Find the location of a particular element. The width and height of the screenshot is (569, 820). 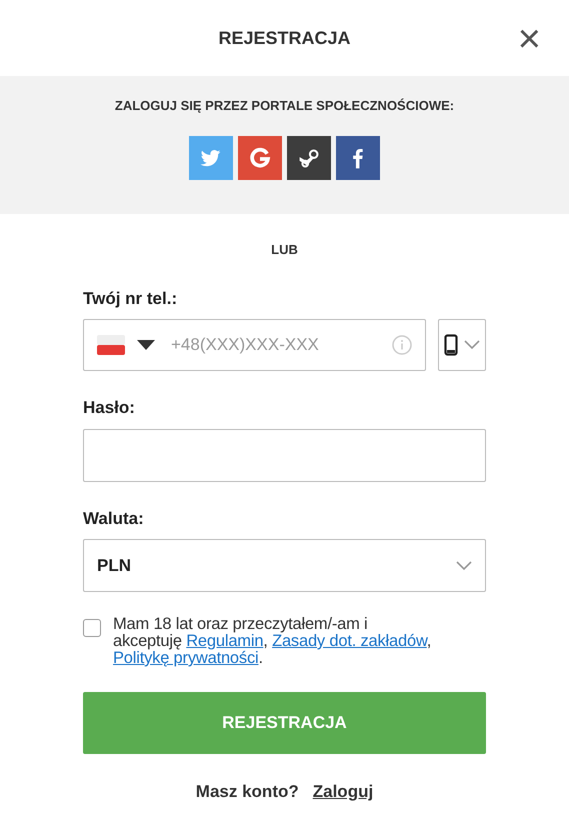

policy-link: Politykę prywatności is located at coordinates (185, 658).